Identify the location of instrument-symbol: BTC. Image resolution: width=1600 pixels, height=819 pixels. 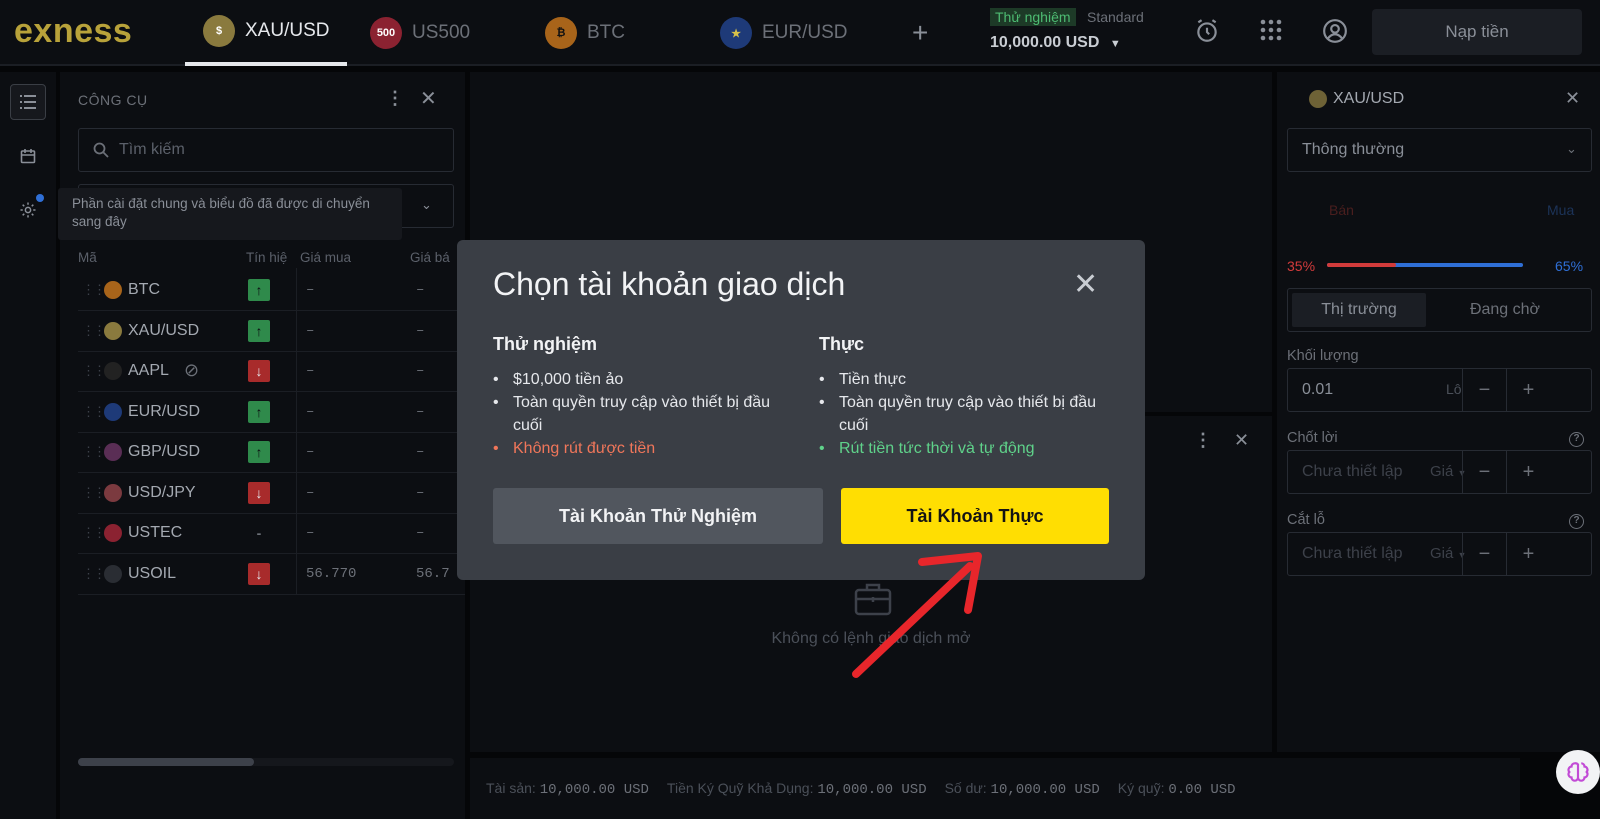
(144, 289).